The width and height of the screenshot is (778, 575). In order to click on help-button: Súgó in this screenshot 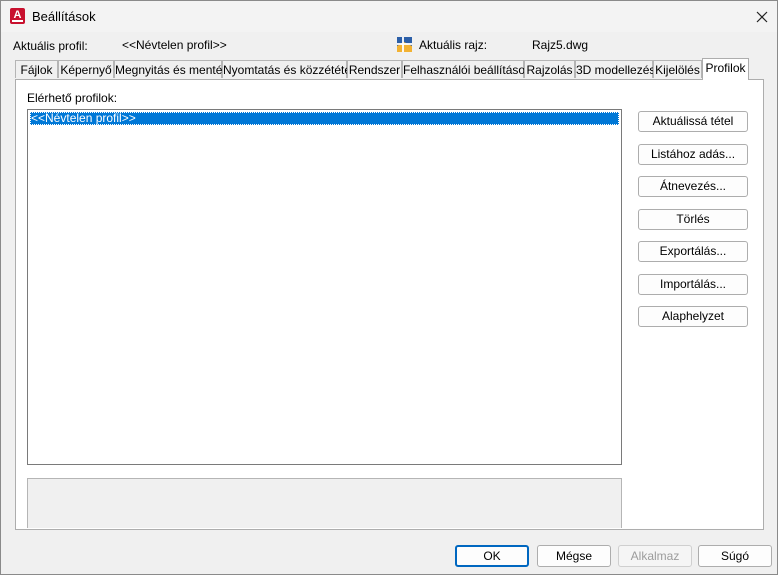, I will do `click(735, 556)`.